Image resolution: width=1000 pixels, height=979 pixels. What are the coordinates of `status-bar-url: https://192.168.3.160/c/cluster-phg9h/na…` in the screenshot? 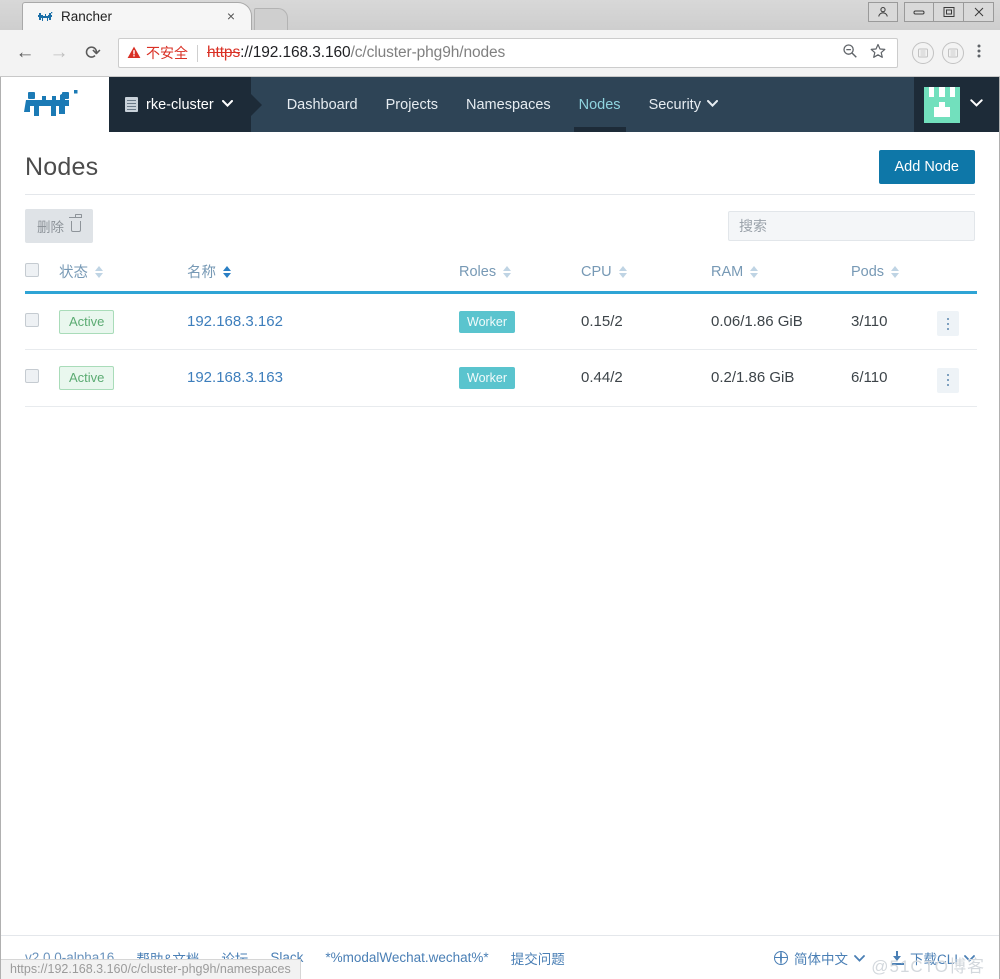 It's located at (151, 969).